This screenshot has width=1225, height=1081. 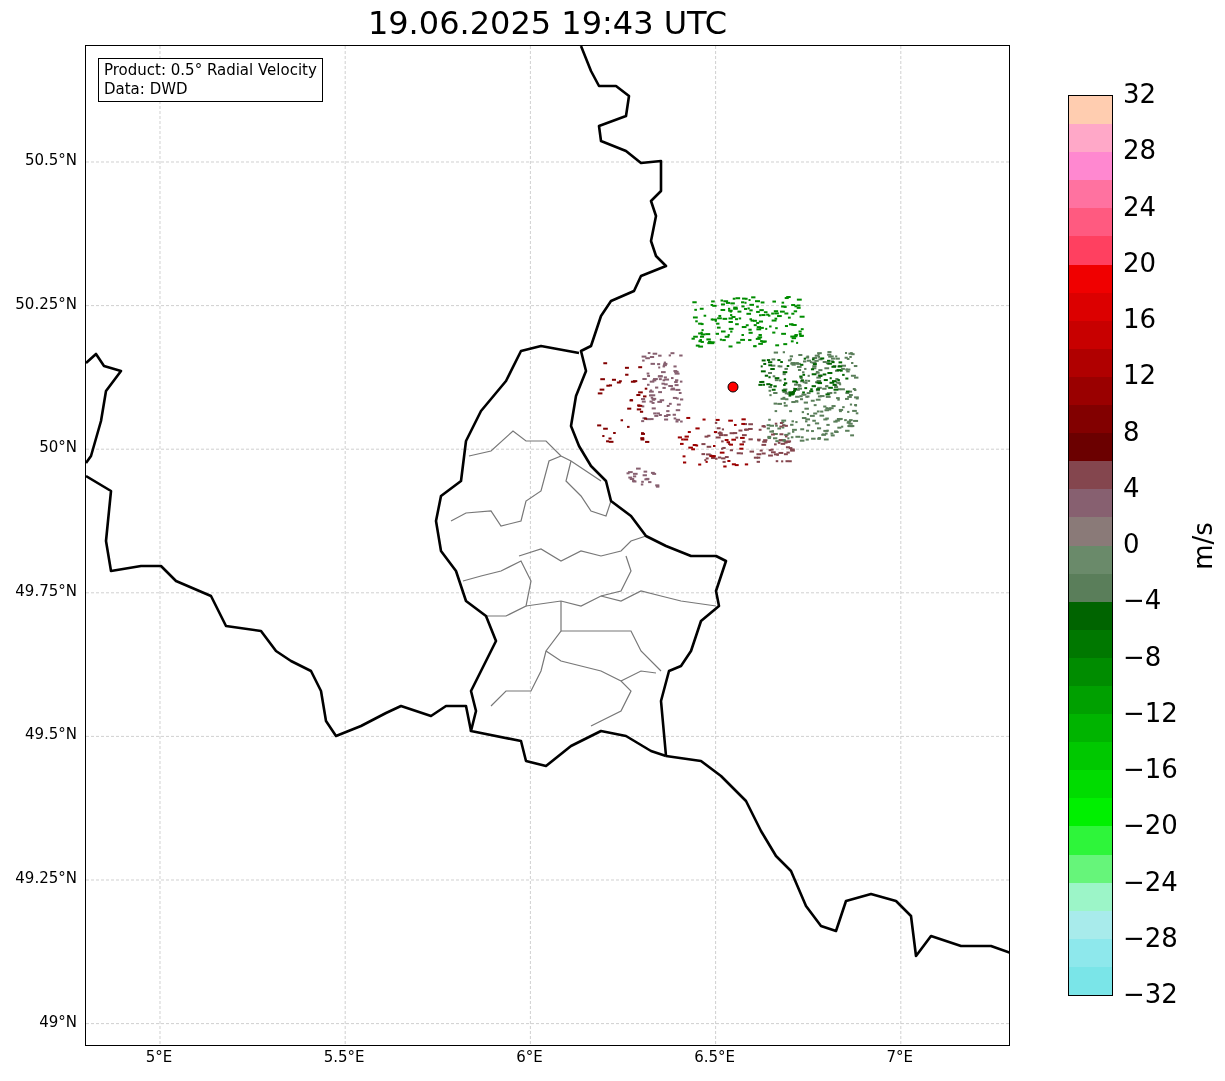 I want to click on colorbar-tick-label: 0, so click(x=1131, y=544).